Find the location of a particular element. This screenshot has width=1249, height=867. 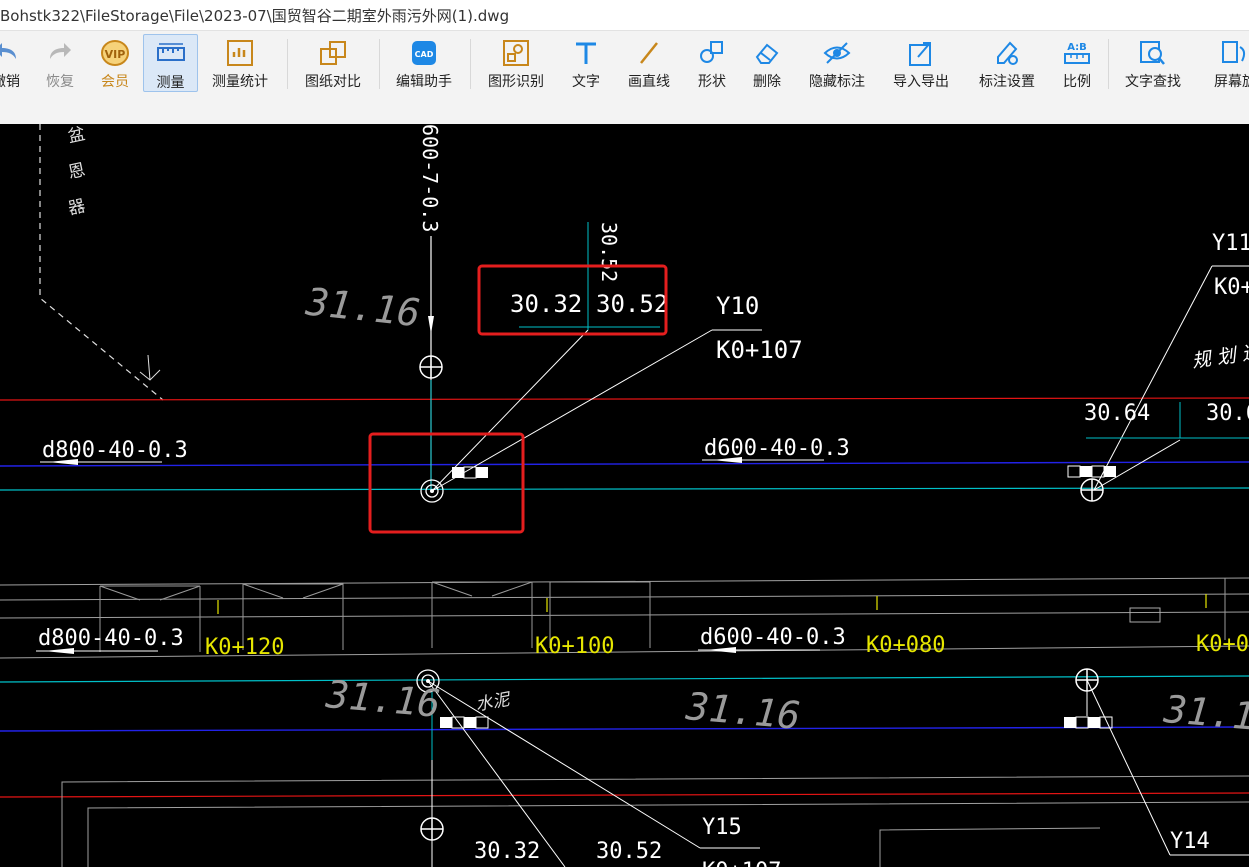

shape-icon is located at coordinates (711, 52).